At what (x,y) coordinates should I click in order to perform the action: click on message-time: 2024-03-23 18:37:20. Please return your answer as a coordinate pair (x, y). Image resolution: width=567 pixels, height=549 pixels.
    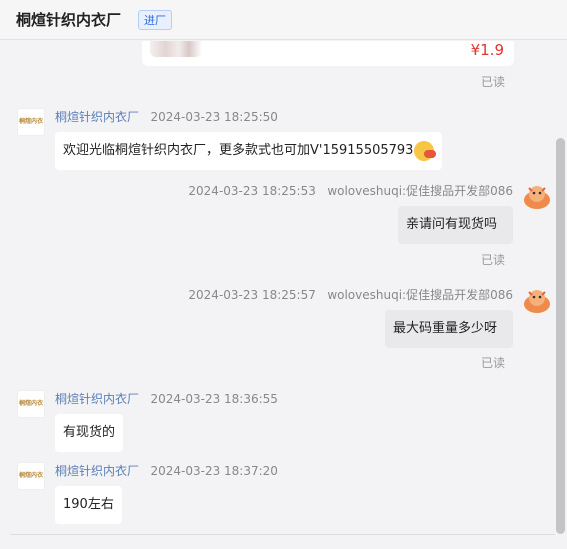
    Looking at the image, I should click on (214, 471).